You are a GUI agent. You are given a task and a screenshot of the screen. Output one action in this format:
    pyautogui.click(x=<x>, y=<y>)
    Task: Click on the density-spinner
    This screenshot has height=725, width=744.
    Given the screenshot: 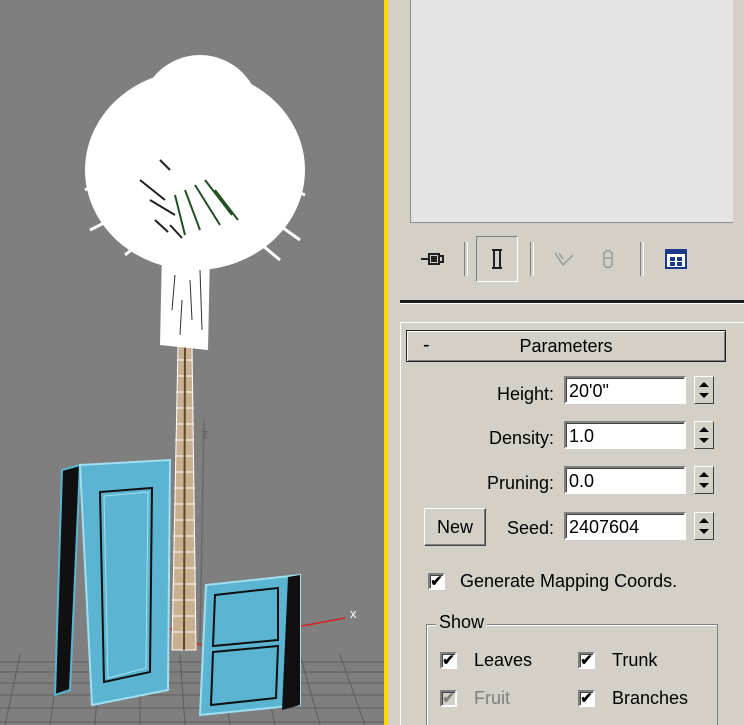 What is the action you would take?
    pyautogui.click(x=704, y=435)
    